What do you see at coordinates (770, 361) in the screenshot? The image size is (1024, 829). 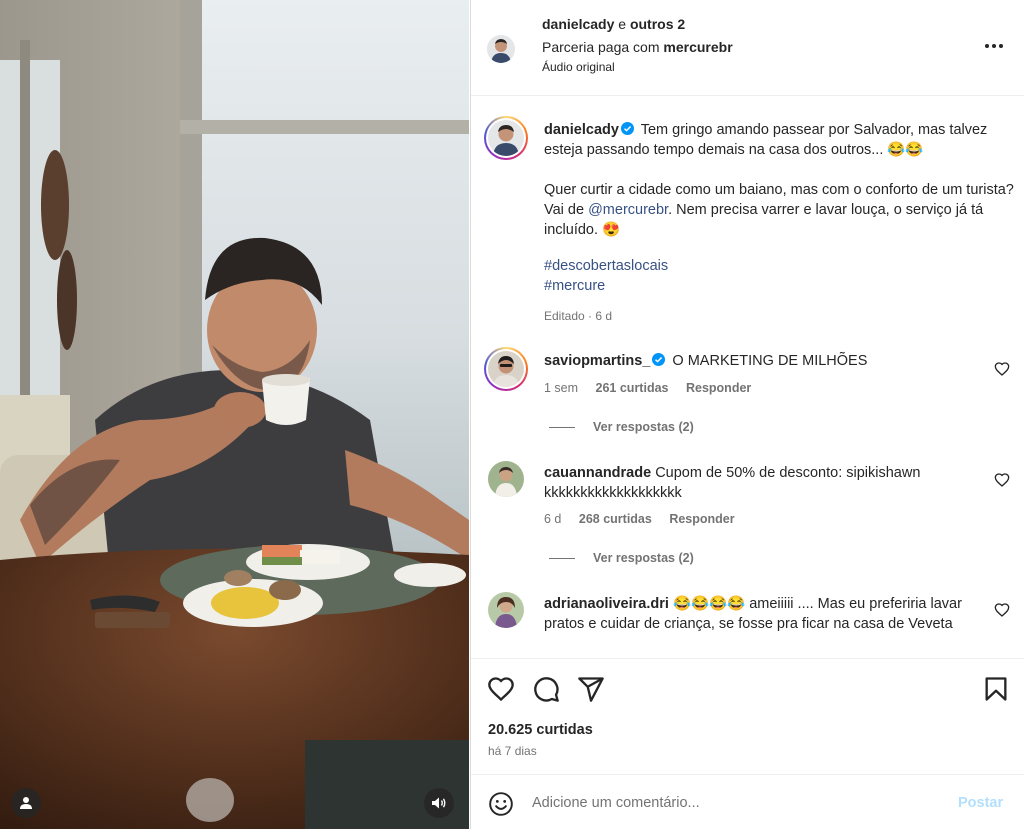 I see `comment-text: O MARKETING DE MILHÕES` at bounding box center [770, 361].